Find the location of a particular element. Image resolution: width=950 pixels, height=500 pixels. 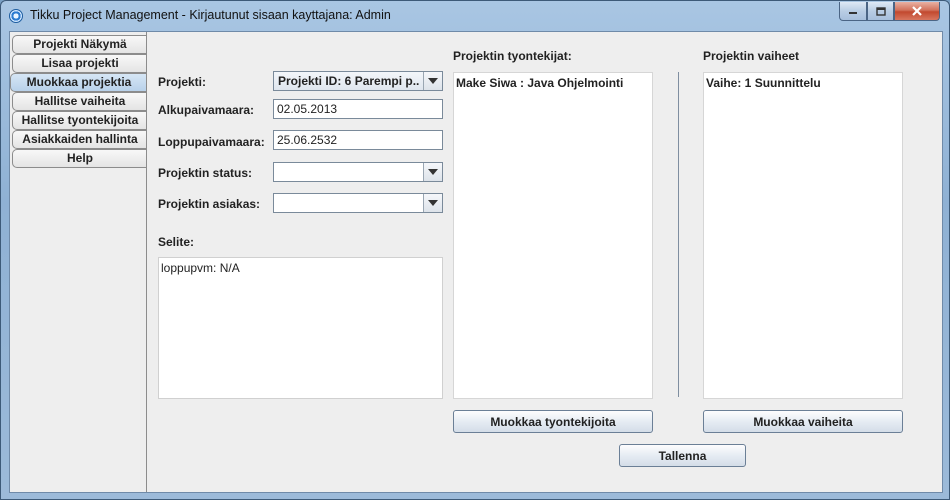

tab-hallitse-tyontekijoita: Hallitse tyontekijoita is located at coordinates (79, 120).